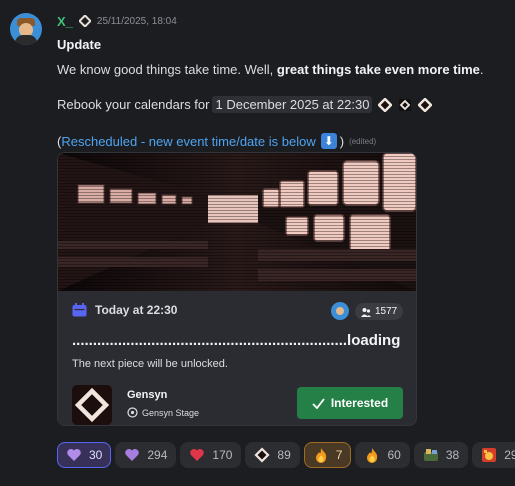  I want to click on red-heart-icon, so click(197, 455).